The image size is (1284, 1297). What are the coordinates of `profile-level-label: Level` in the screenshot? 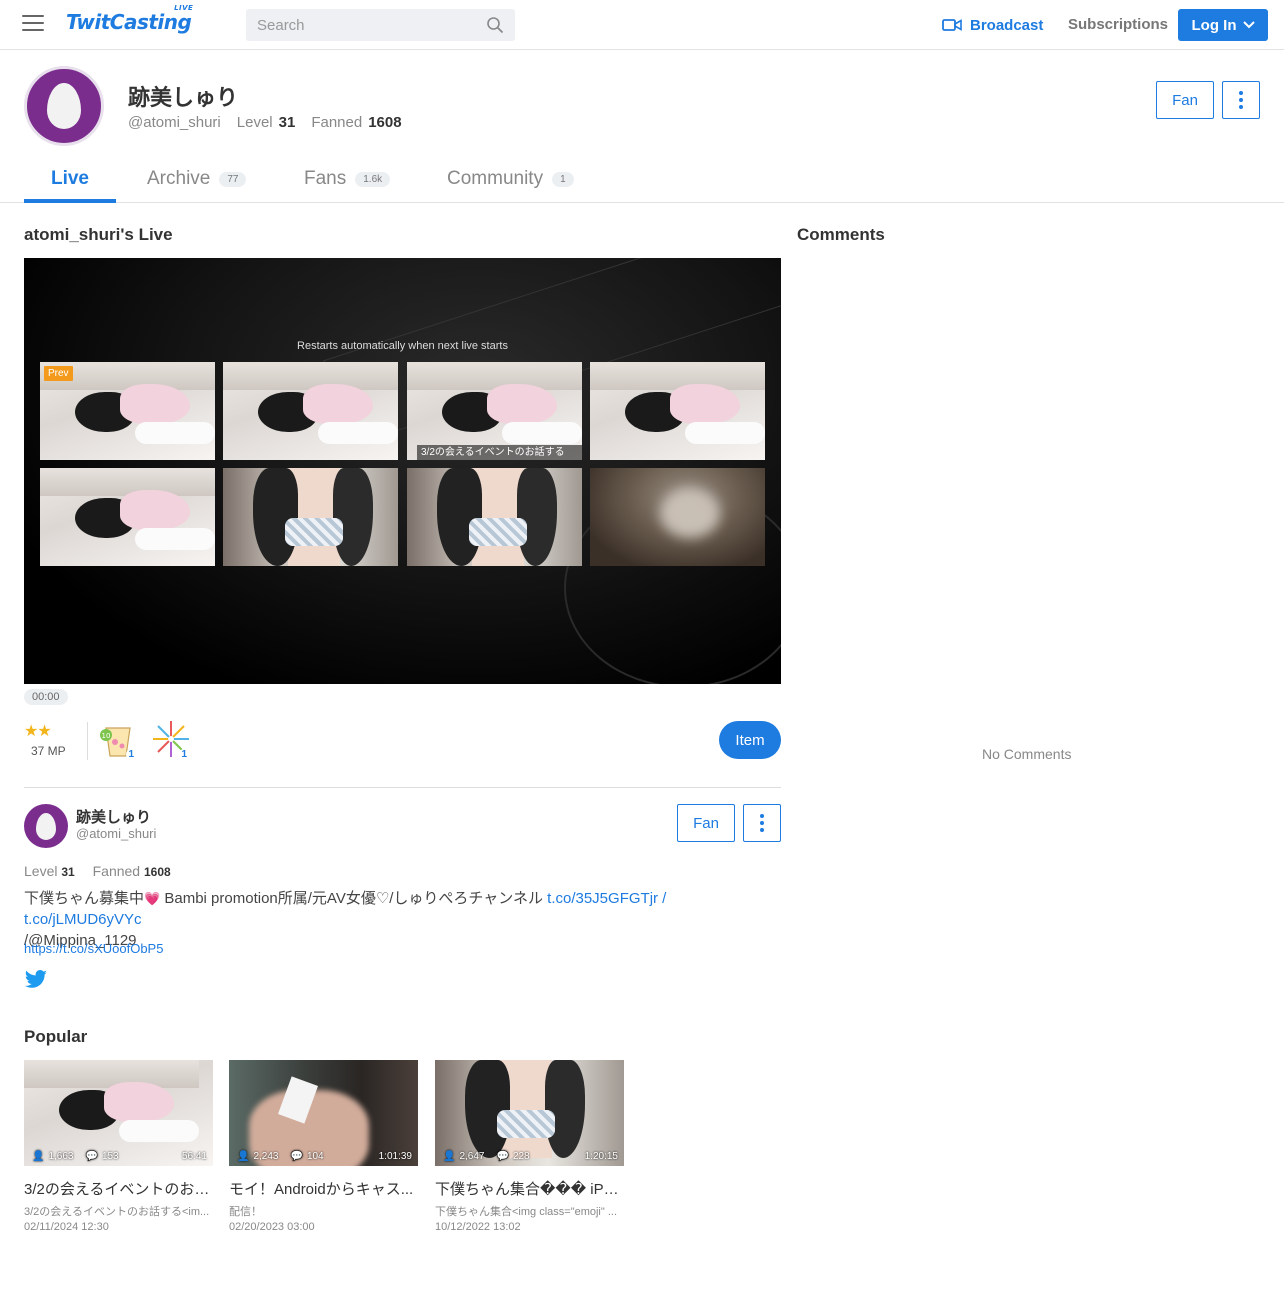 It's located at (254, 122).